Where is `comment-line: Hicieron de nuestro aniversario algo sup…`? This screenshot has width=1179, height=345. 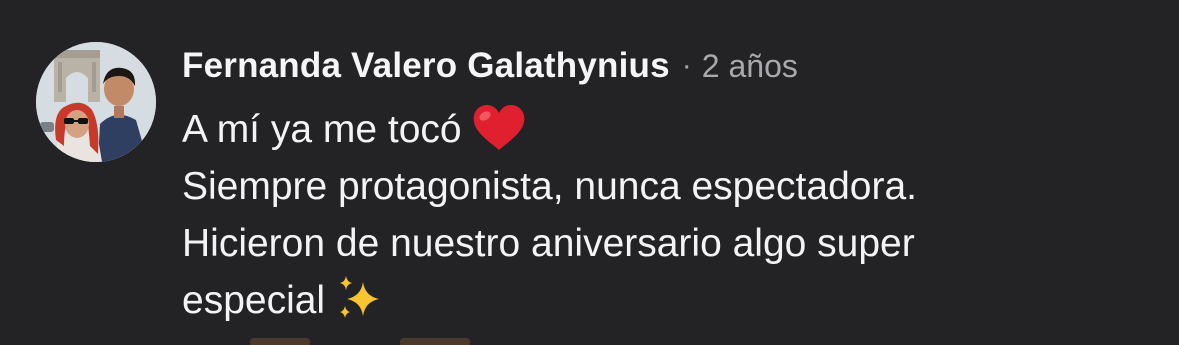 comment-line: Hicieron de nuestro aniversario algo sup… is located at coordinates (662, 243).